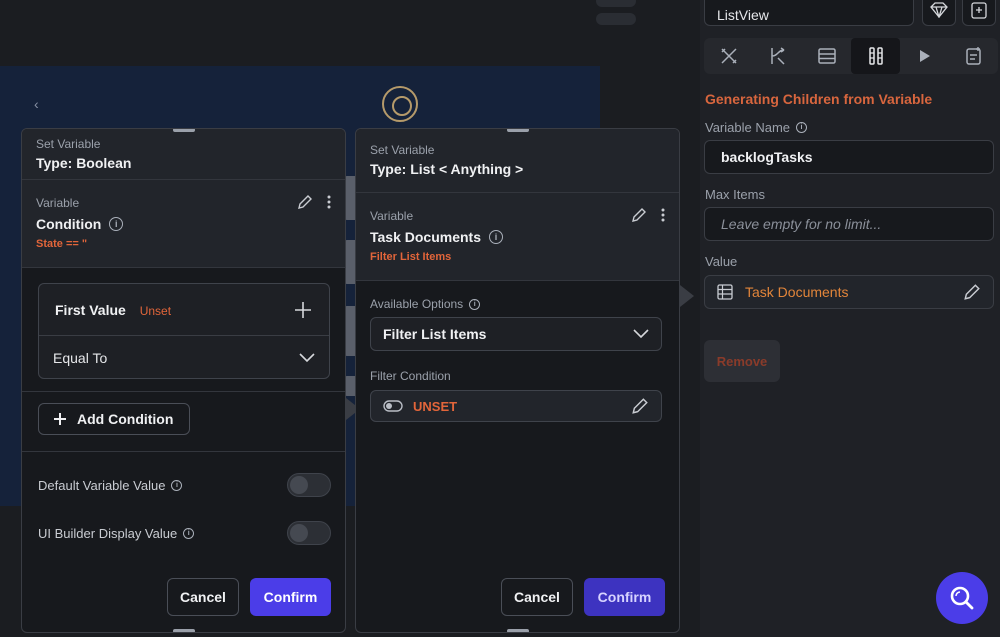 The height and width of the screenshot is (637, 1000). Describe the element at coordinates (742, 361) in the screenshot. I see `remove-button: Remove` at that location.